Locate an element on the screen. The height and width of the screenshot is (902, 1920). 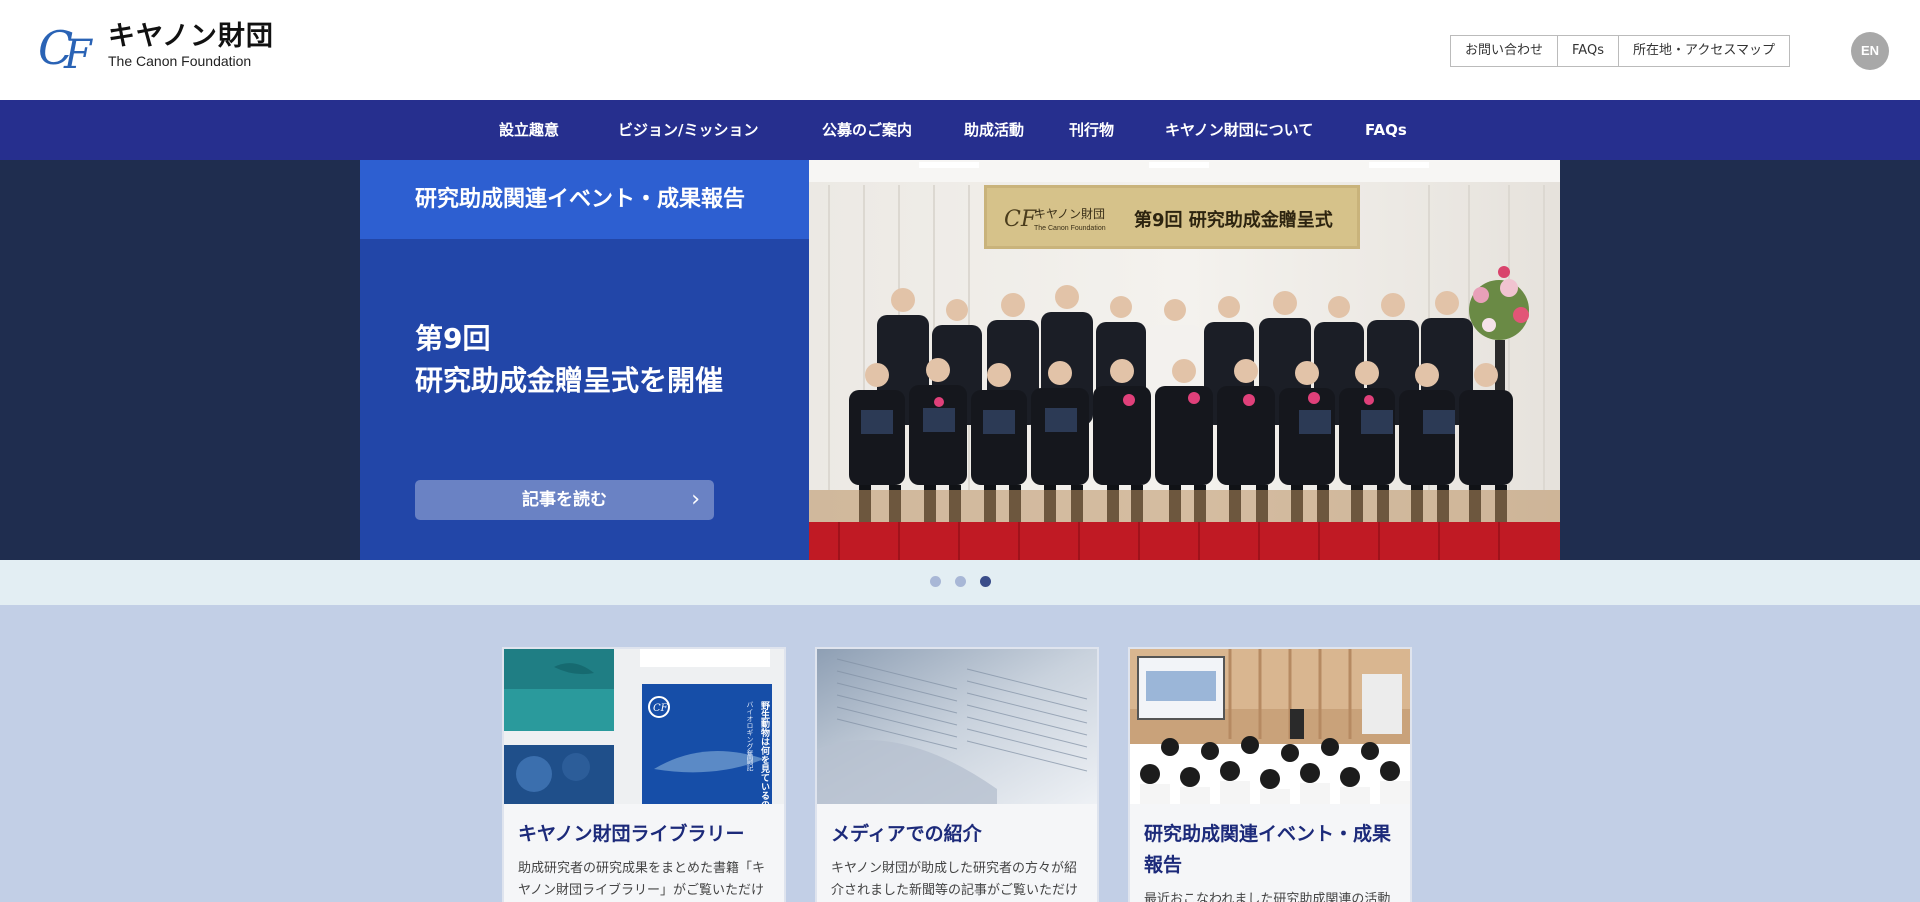
card-library-title: キヤノン財団ライブラリー is located at coordinates (631, 834).